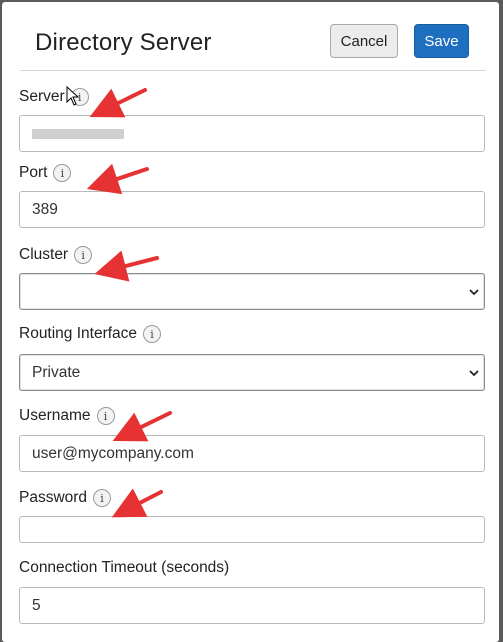 The image size is (503, 642). I want to click on server-label: Server, so click(42, 96).